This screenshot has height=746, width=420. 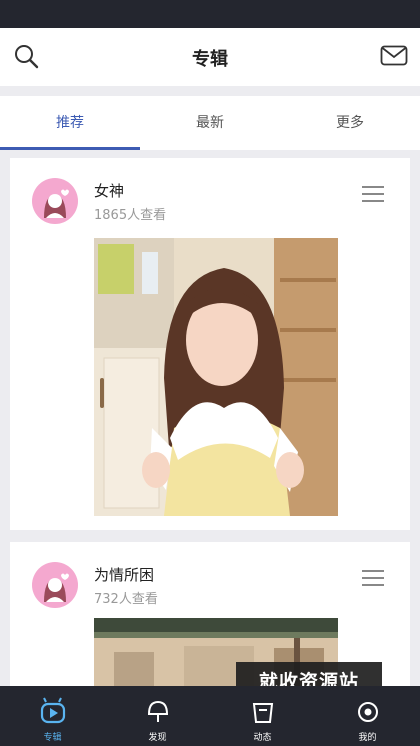 What do you see at coordinates (262, 738) in the screenshot?
I see `nav-label: 动态` at bounding box center [262, 738].